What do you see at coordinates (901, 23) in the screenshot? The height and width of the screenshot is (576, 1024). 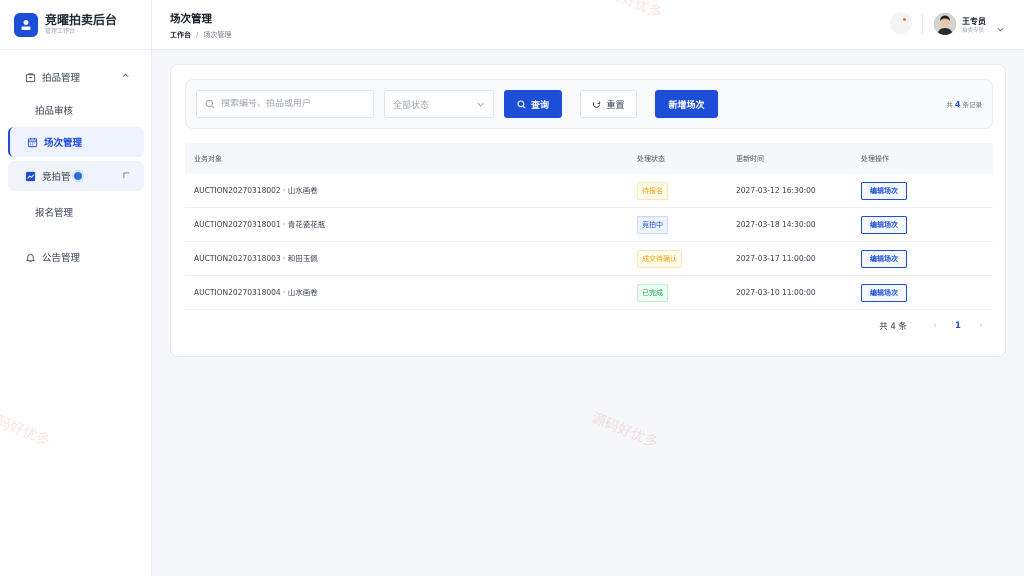 I see `notification-button` at bounding box center [901, 23].